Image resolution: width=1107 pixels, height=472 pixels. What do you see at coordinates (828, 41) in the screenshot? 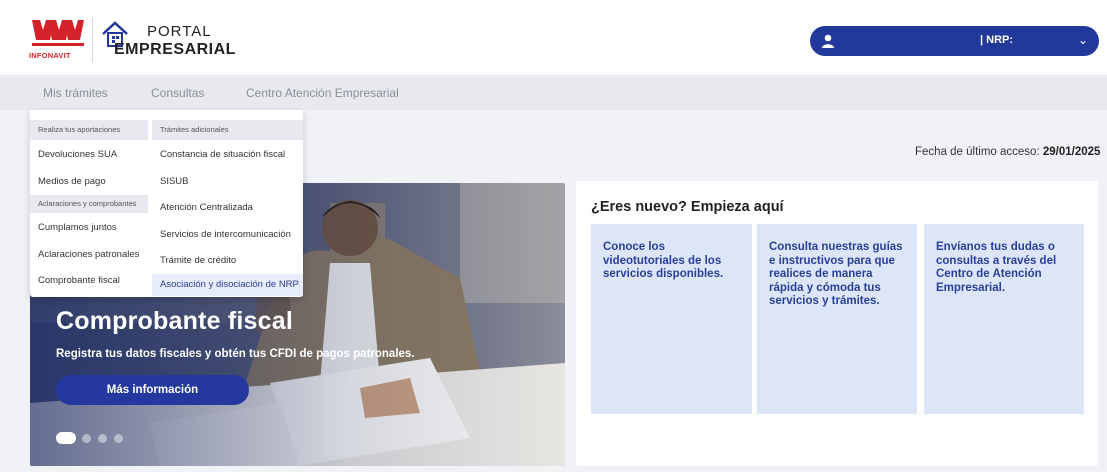
I see `user-icon` at bounding box center [828, 41].